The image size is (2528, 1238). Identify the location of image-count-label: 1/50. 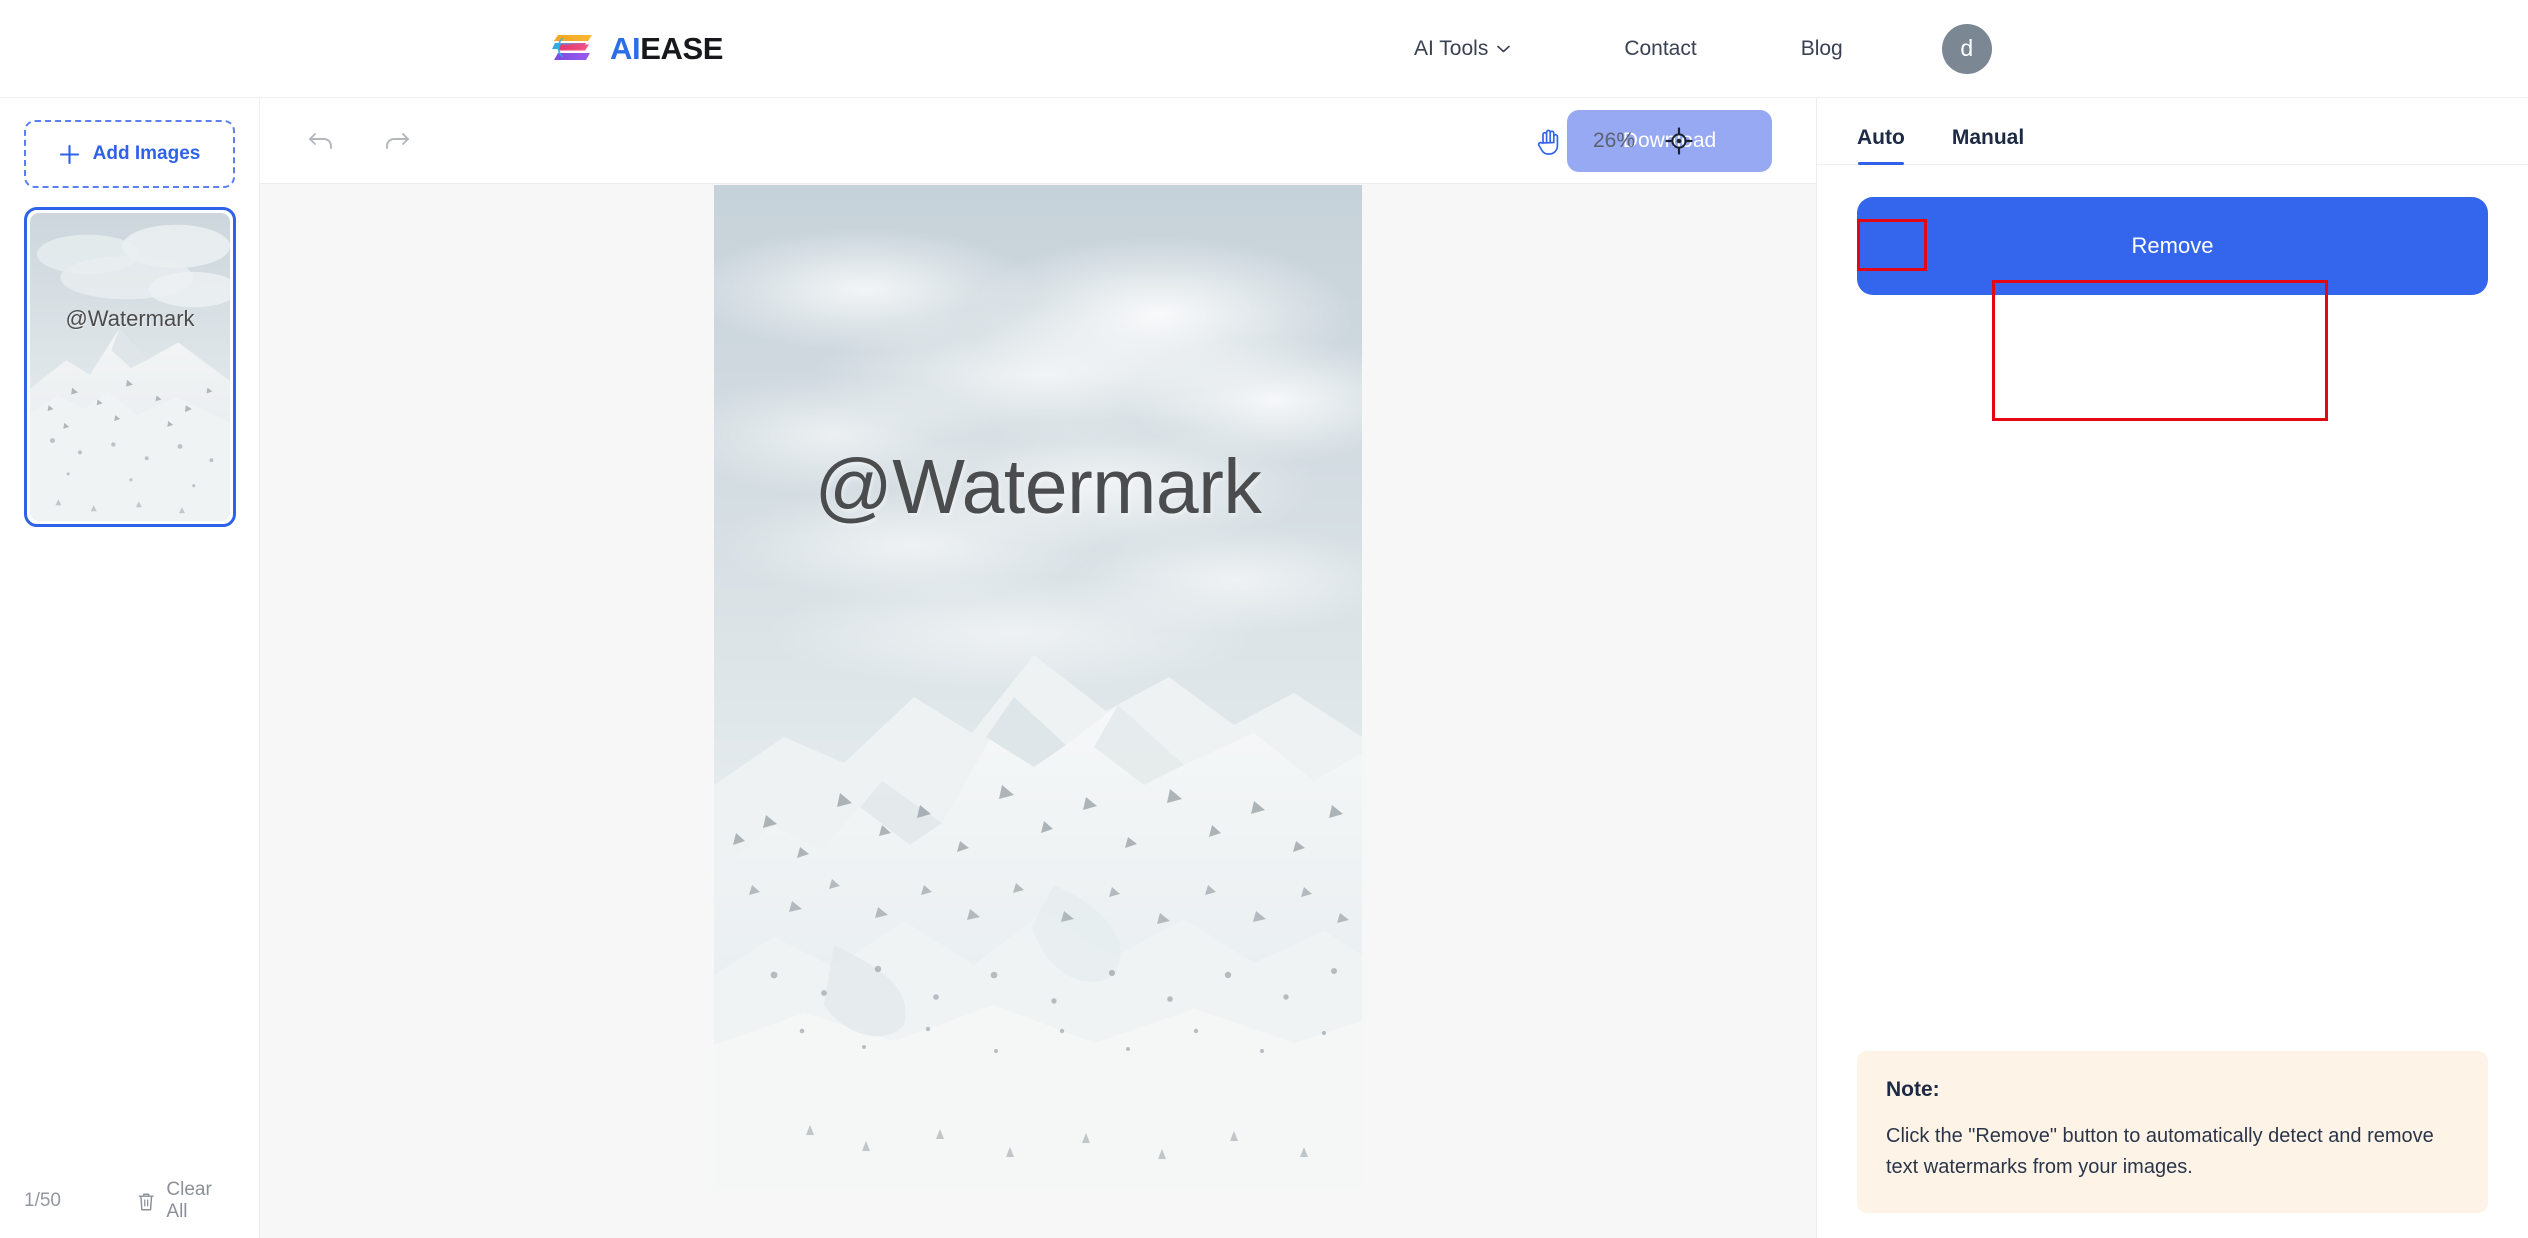
(42, 1200).